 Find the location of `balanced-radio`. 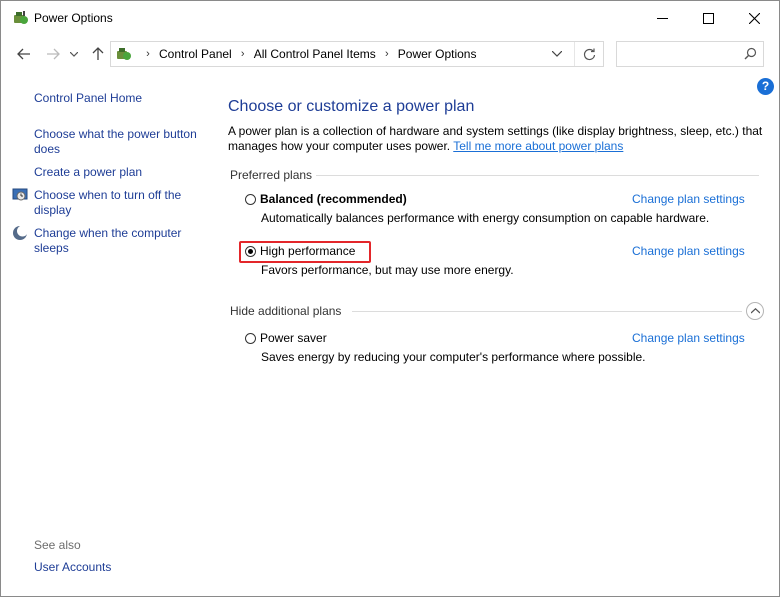

balanced-radio is located at coordinates (250, 199).